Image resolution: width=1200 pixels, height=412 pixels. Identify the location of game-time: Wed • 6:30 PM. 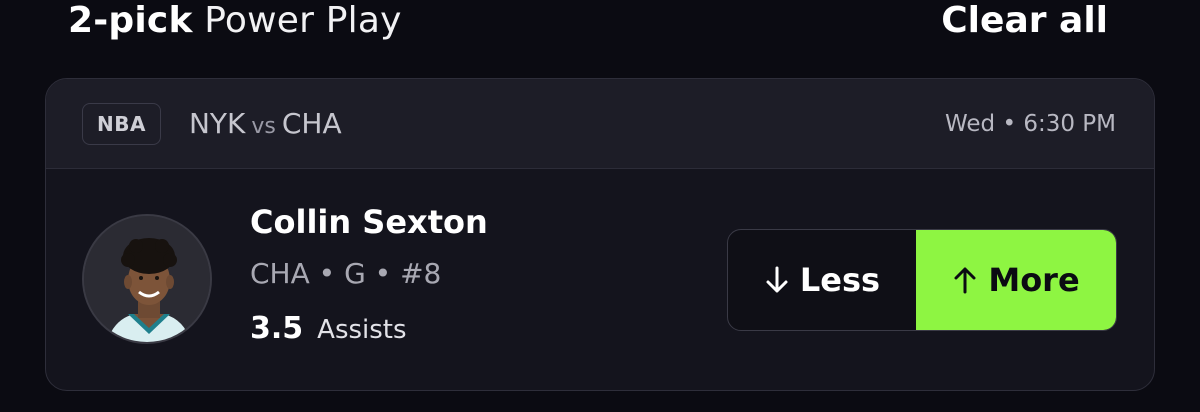
(1030, 123).